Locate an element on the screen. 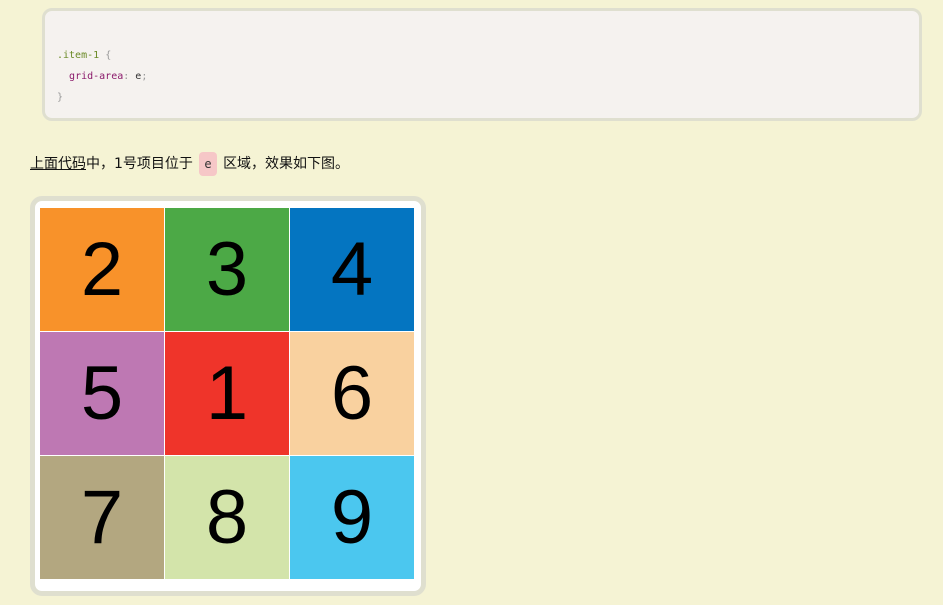 The height and width of the screenshot is (605, 943). grid-cell-6: 6 is located at coordinates (352, 393).